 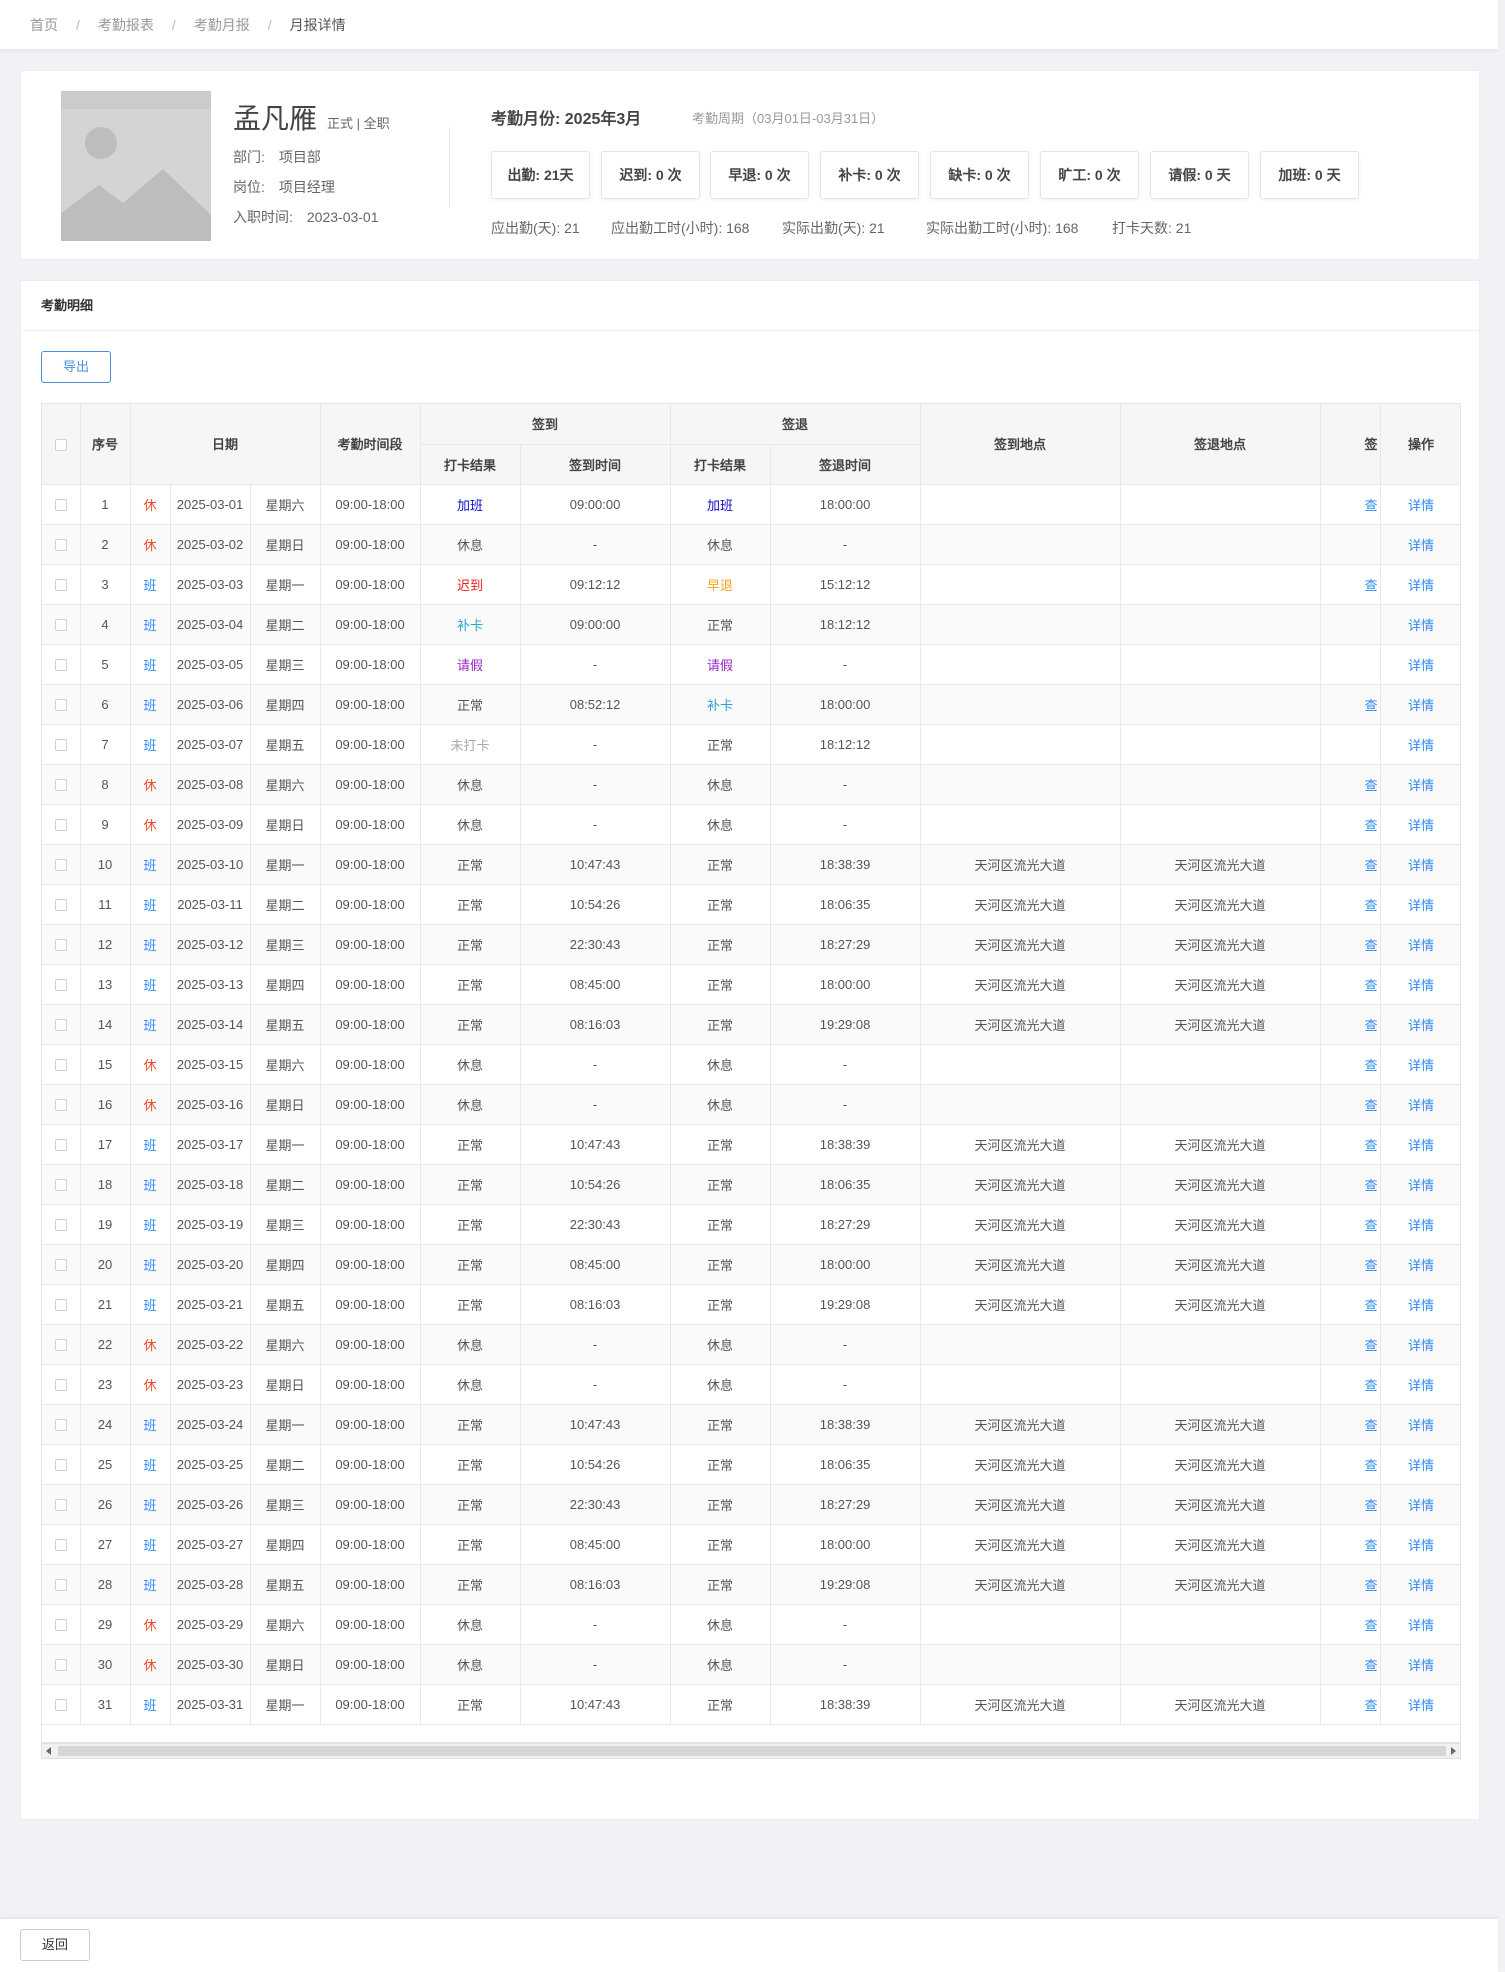 I want to click on scroll-left-arrow-icon, so click(x=48, y=1751).